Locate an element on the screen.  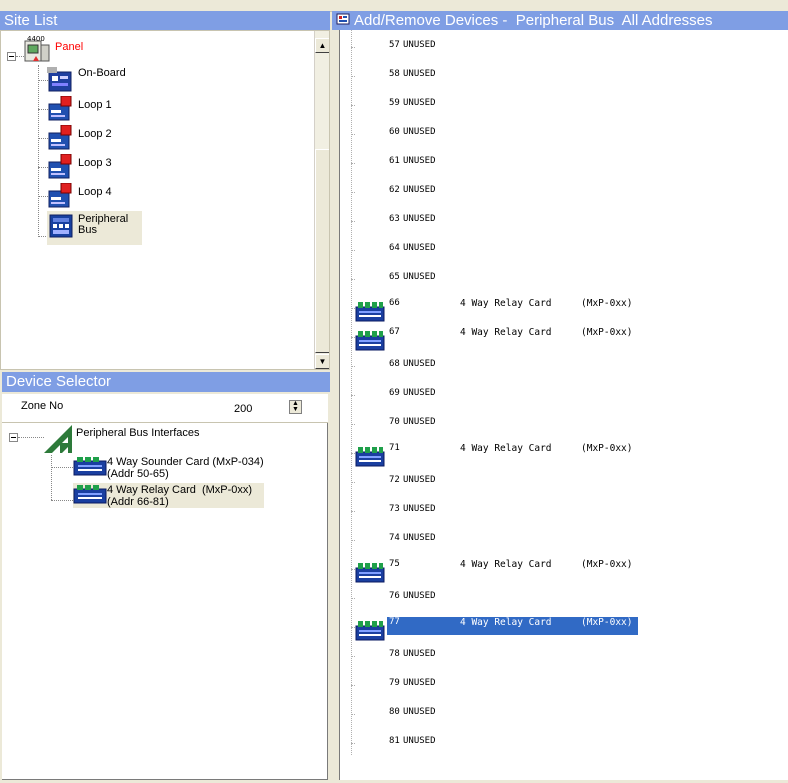
device-address: 60 is located at coordinates (394, 132).